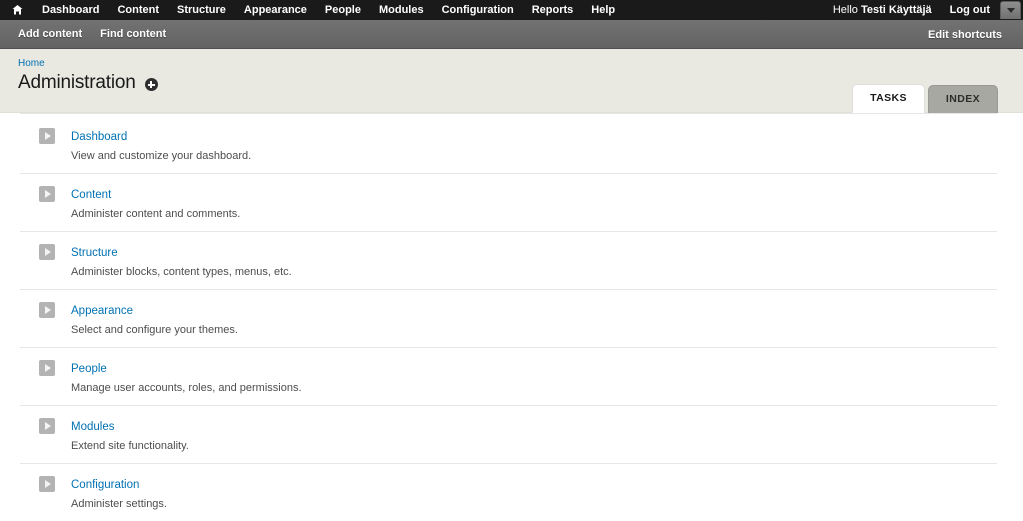 This screenshot has width=1023, height=521. I want to click on toolbar-item-appearance: Appearance, so click(275, 10).